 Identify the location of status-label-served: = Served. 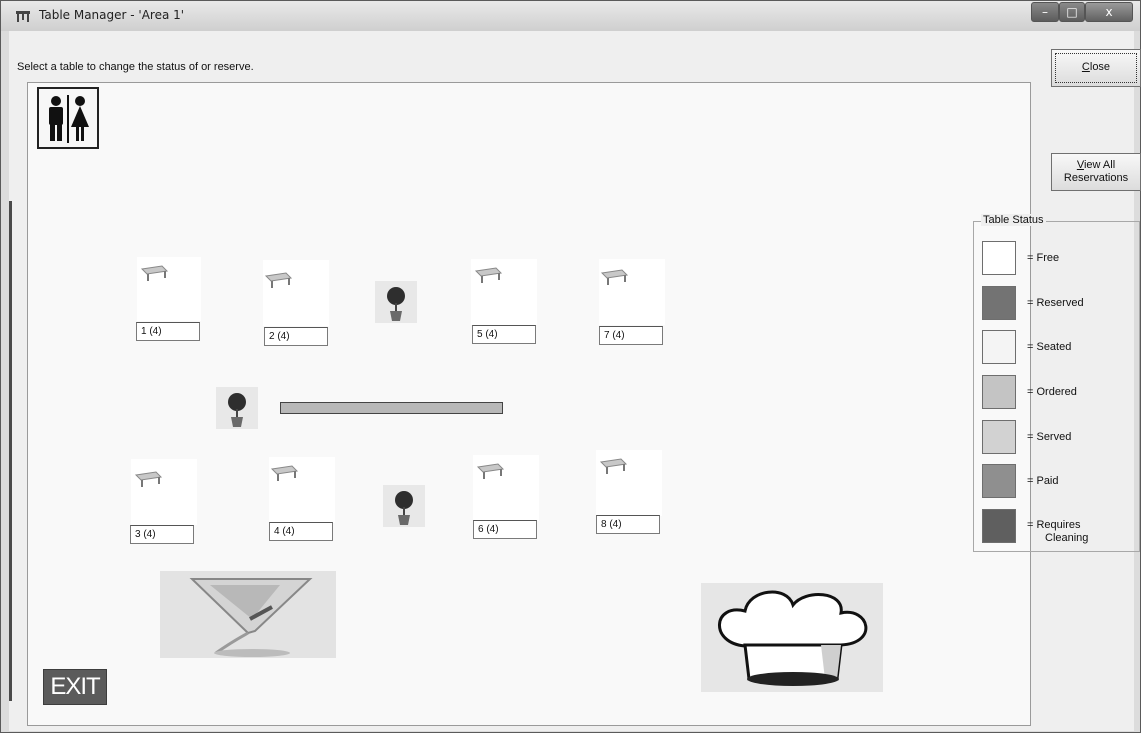
(1049, 437).